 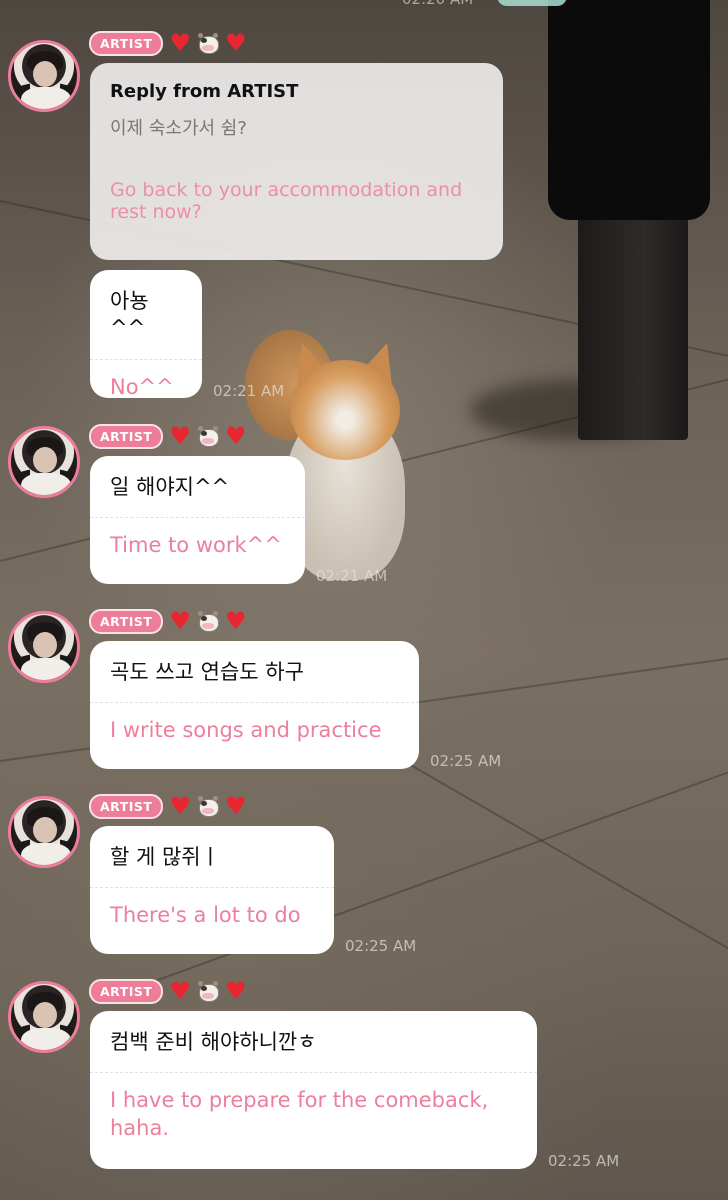 What do you see at coordinates (197, 520) in the screenshot?
I see `message-bubble: 일 해야지^^ Time to work^^` at bounding box center [197, 520].